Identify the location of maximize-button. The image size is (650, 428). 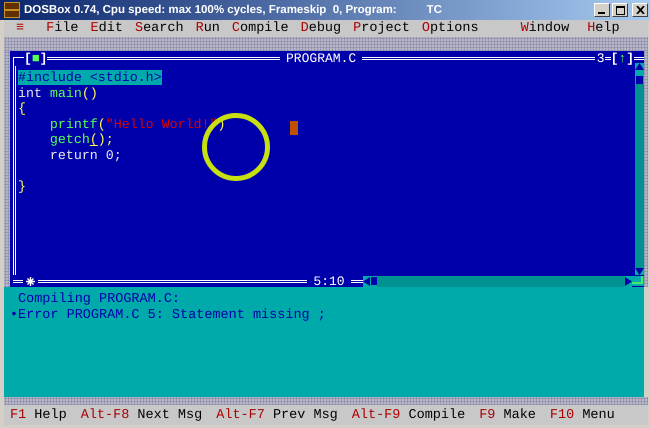
(620, 10).